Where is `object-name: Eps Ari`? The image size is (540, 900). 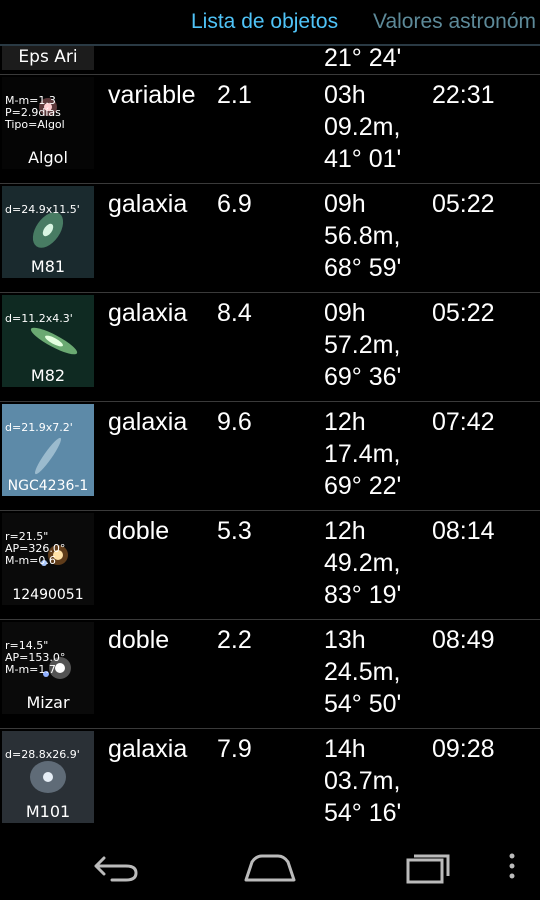 object-name: Eps Ari is located at coordinates (48, 57).